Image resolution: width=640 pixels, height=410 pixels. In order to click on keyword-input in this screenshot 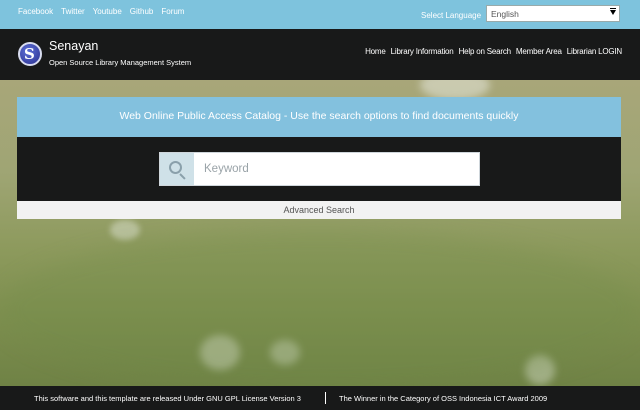, I will do `click(336, 169)`.